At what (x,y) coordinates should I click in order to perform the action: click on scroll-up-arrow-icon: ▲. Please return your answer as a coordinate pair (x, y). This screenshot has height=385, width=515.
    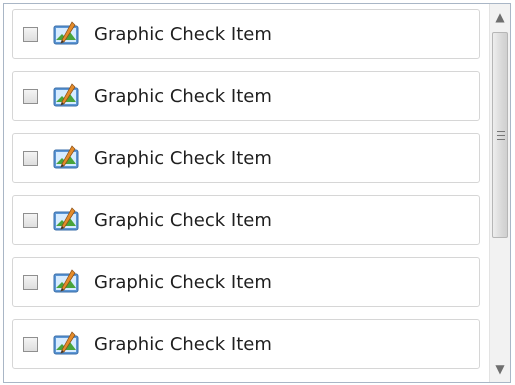
    Looking at the image, I should click on (500, 17).